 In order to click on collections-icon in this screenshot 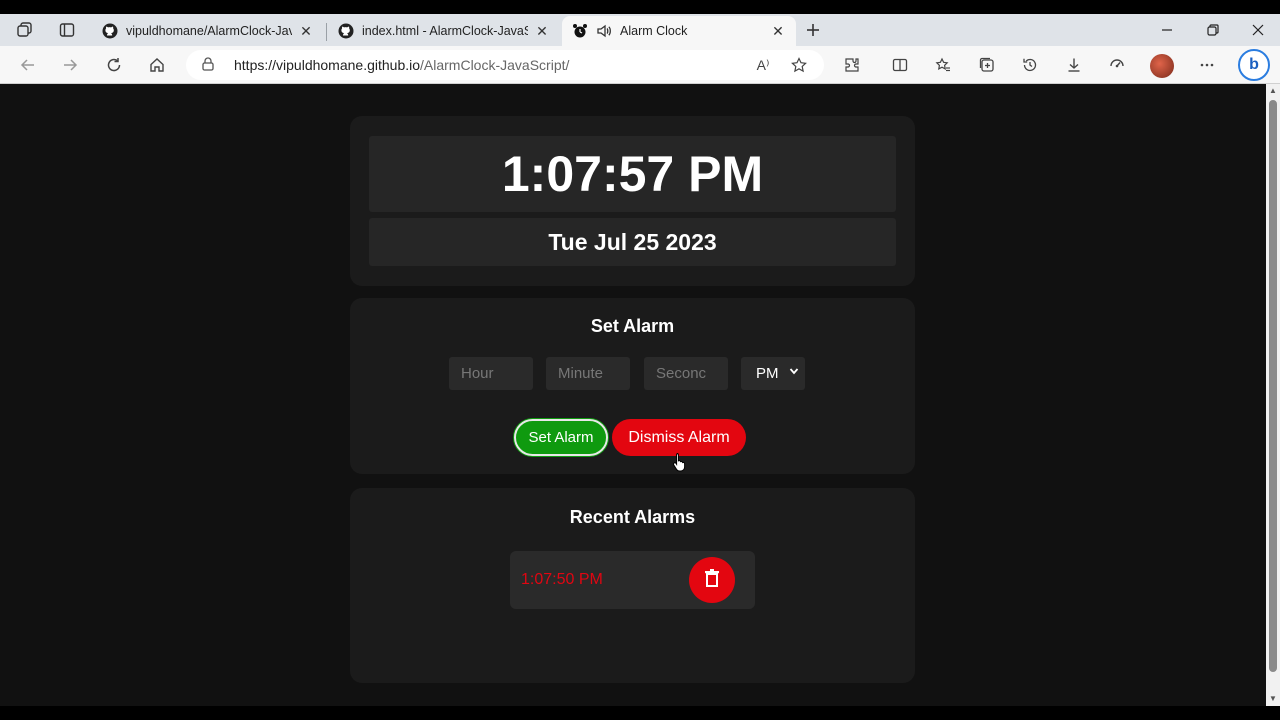, I will do `click(987, 65)`.